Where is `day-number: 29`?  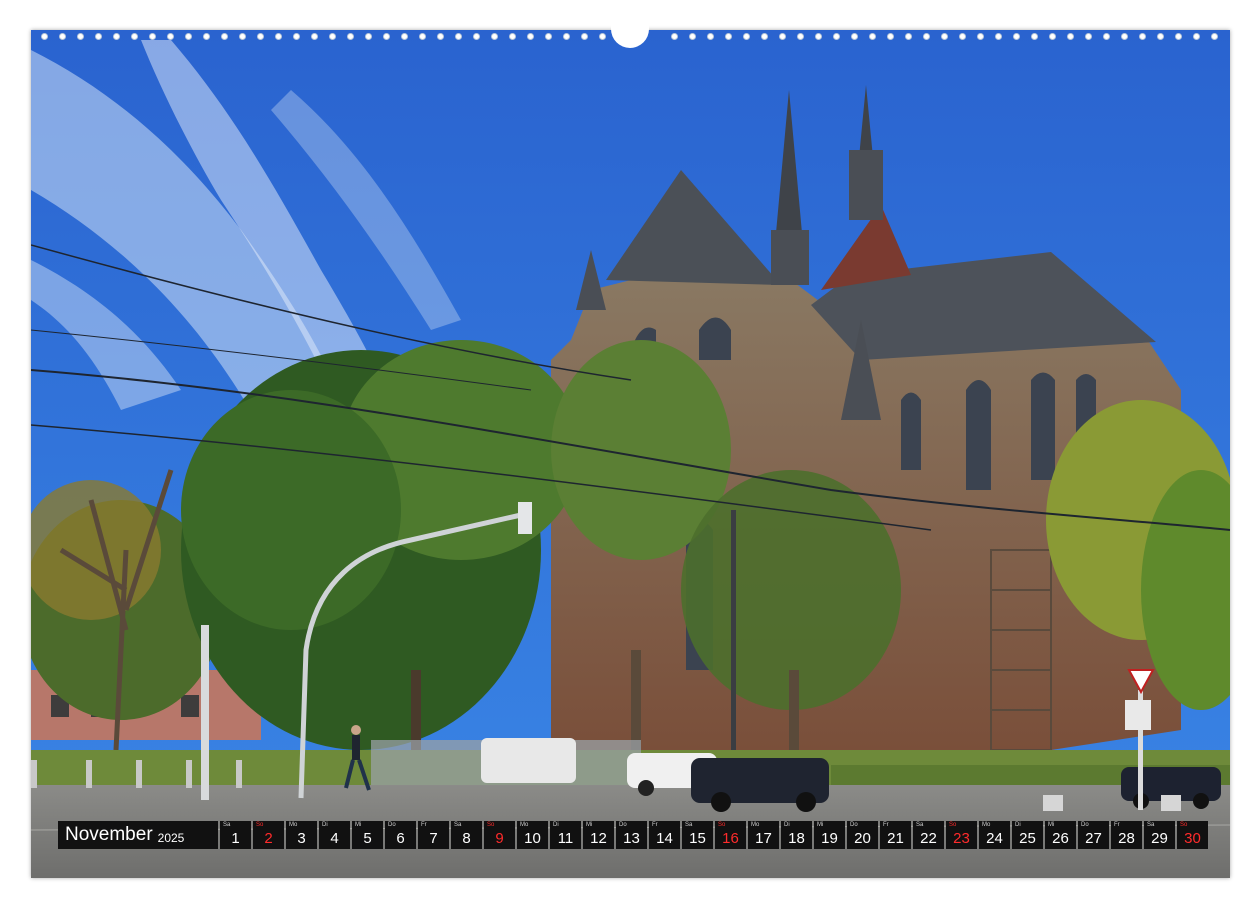
day-number: 29 is located at coordinates (1159, 838).